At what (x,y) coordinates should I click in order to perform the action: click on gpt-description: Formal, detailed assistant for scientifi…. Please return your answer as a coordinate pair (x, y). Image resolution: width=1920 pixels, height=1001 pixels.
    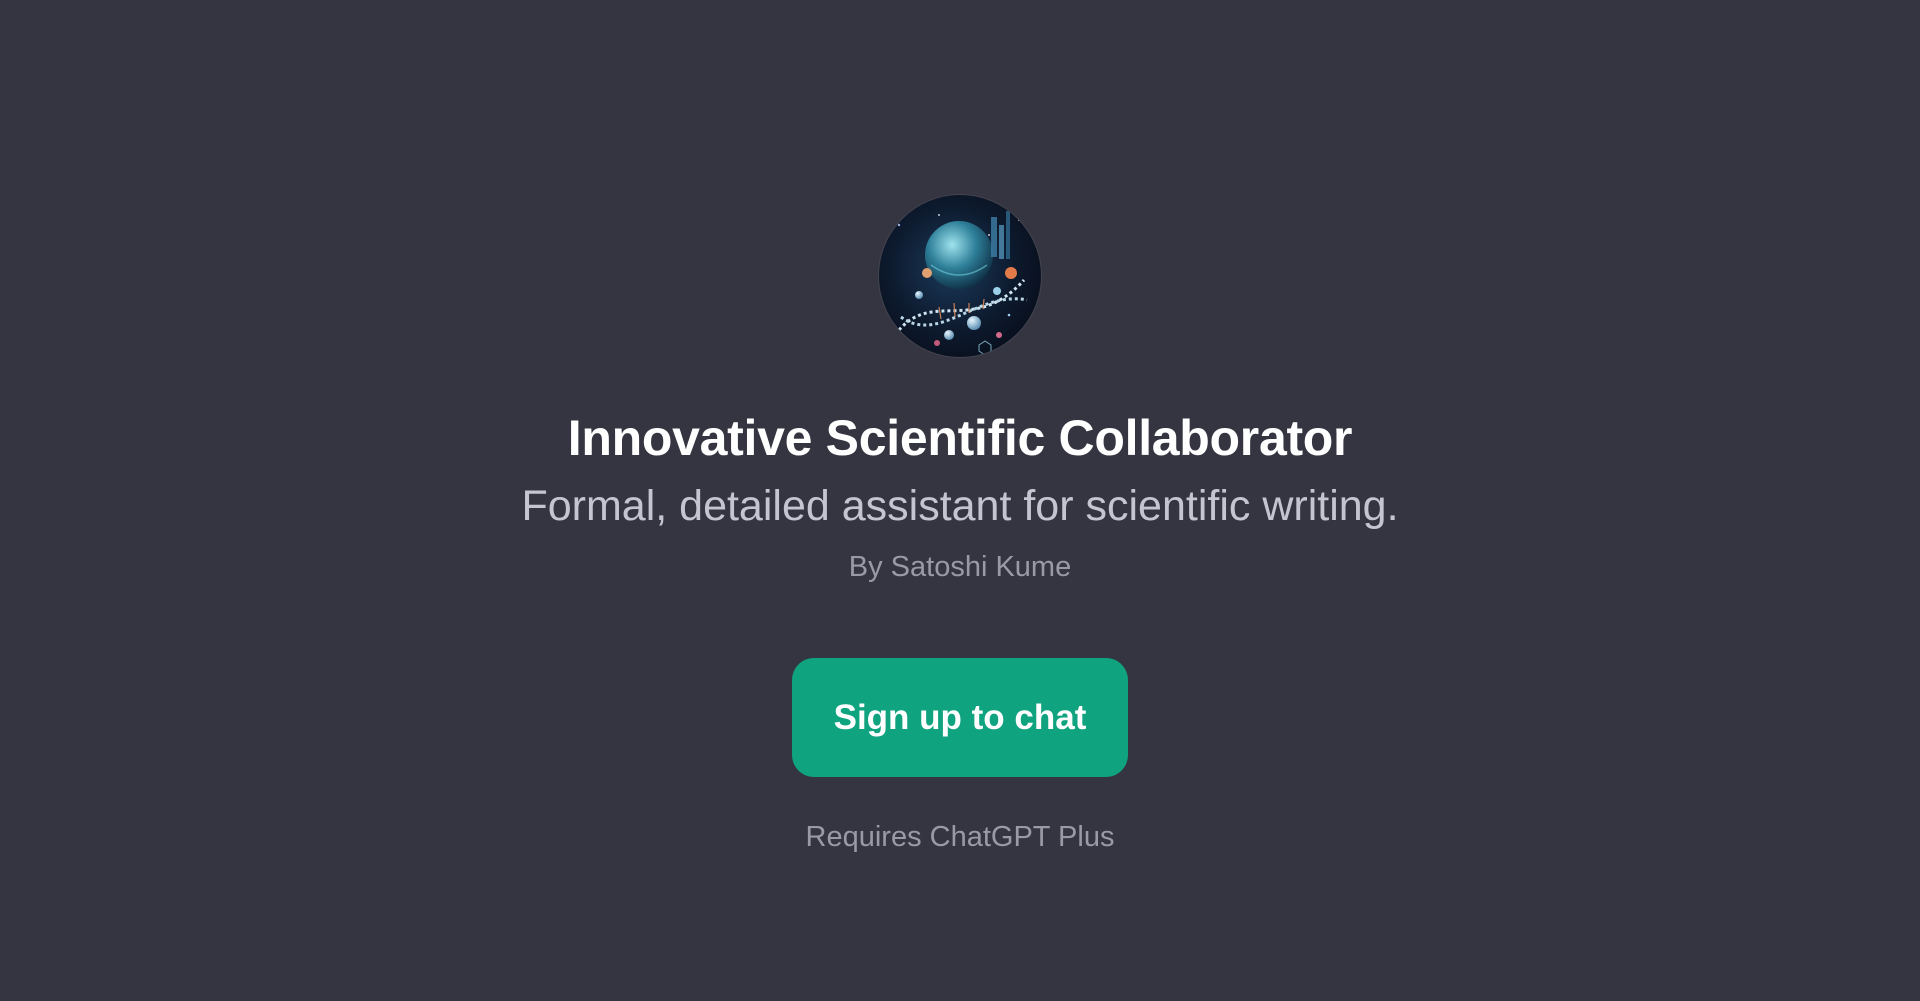
    Looking at the image, I should click on (960, 506).